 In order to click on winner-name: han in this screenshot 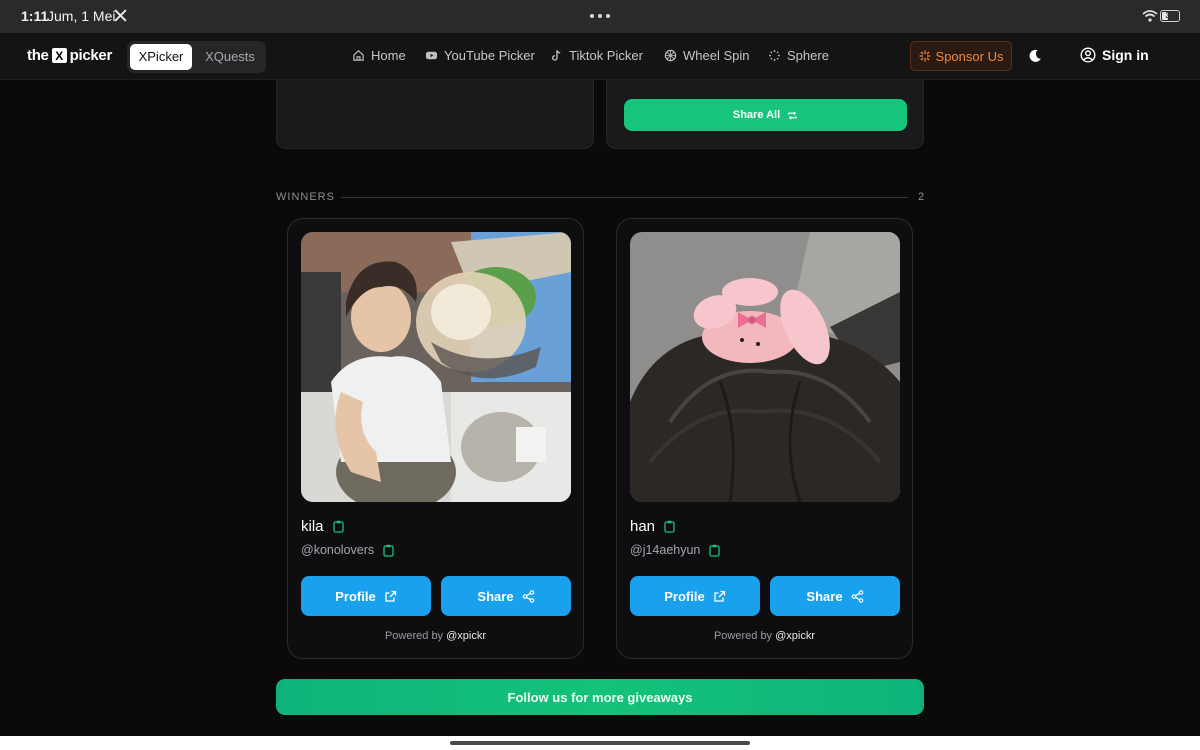, I will do `click(652, 526)`.